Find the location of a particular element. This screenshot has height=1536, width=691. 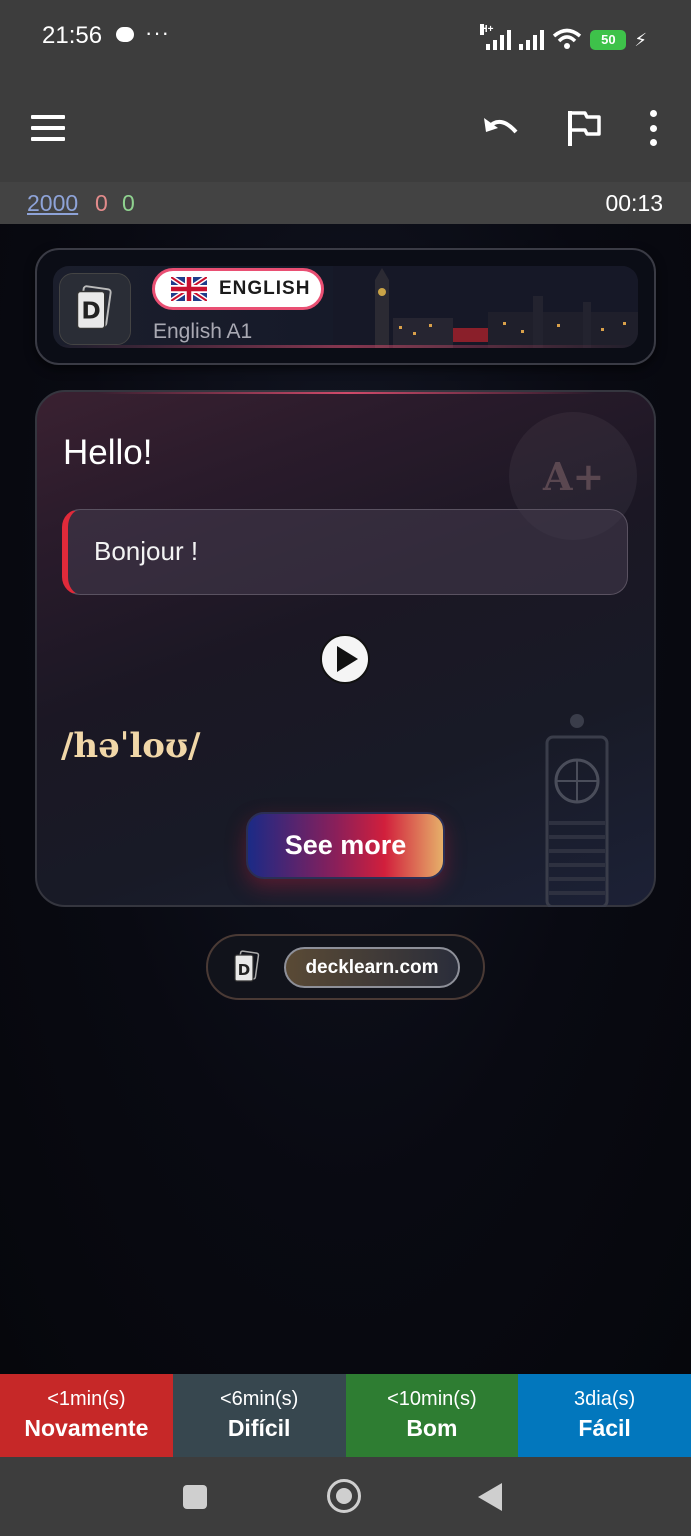

decklearn-logo-icon: D is located at coordinates (95, 309).